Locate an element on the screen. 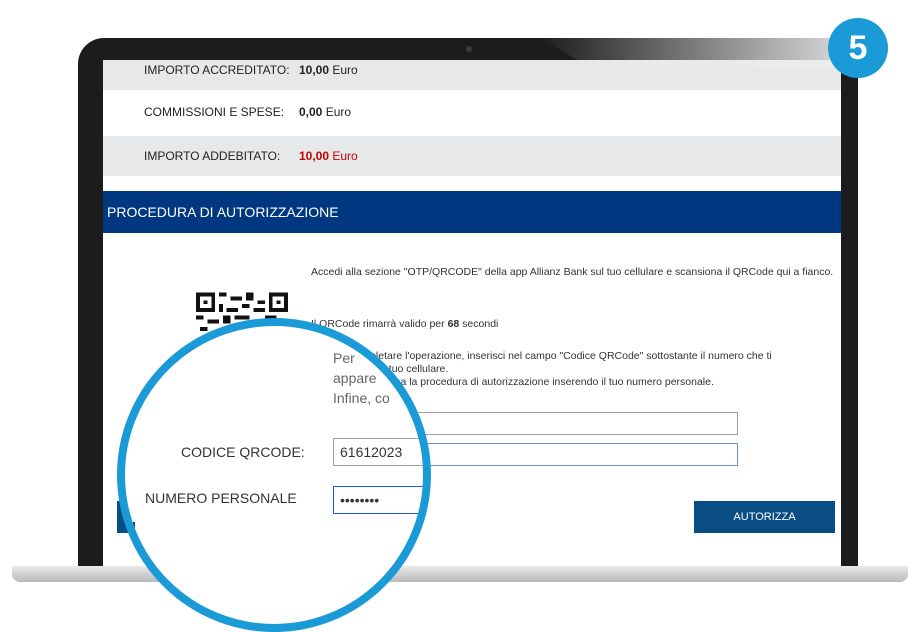  row-commissioni: COMMISSIONI E SPESE: 0,00 Euro is located at coordinates (472, 112).